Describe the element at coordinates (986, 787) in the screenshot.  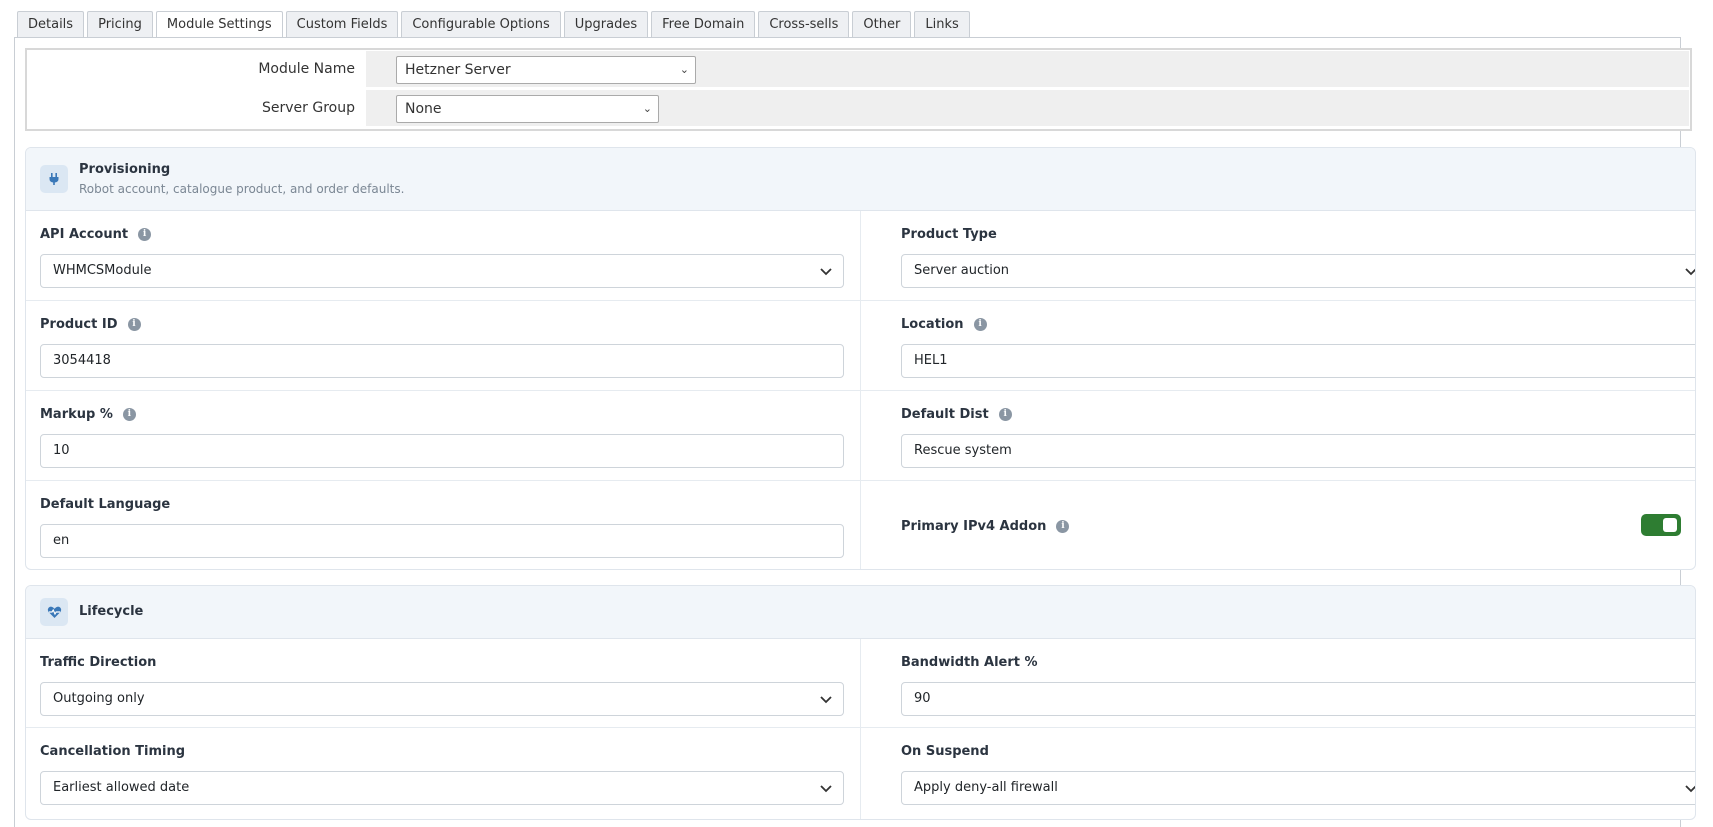
I see `on-suspend-value: Apply deny-all firewall` at that location.